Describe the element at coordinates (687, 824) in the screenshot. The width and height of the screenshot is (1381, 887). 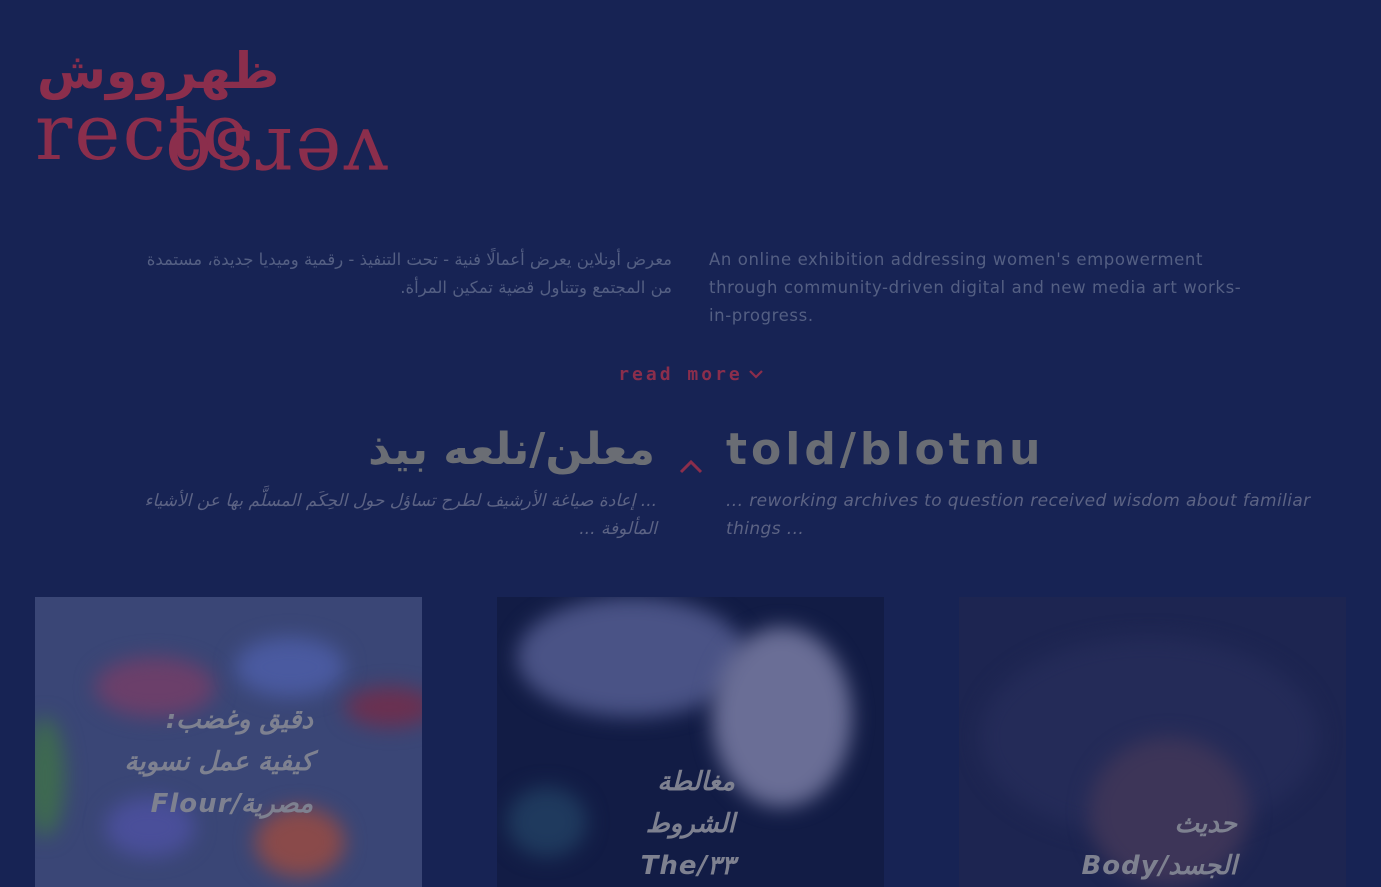
I see `card-title: مغالطة الشروط ٣٣/The` at that location.